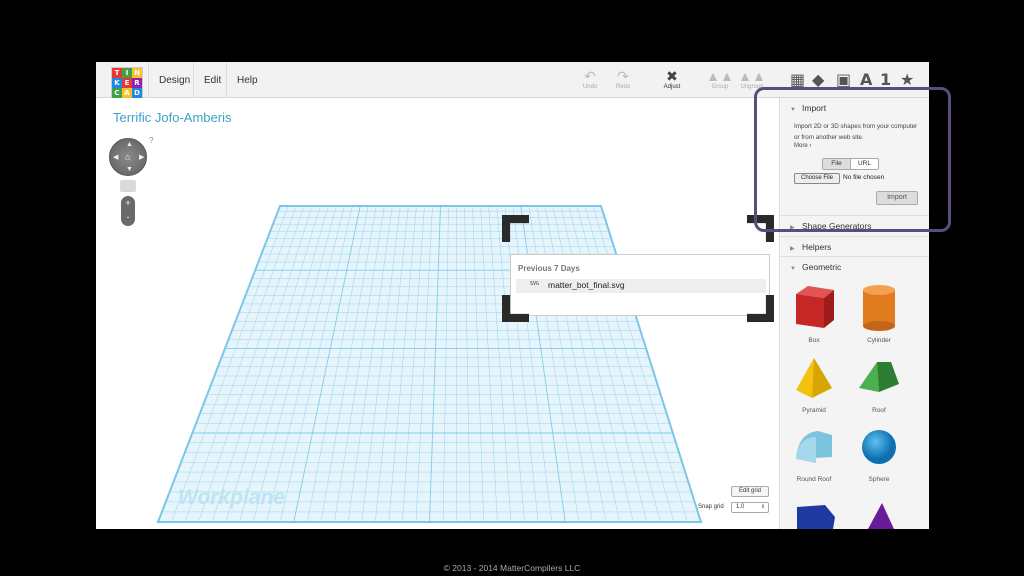  I want to click on shape-label: Round Roof, so click(814, 479).